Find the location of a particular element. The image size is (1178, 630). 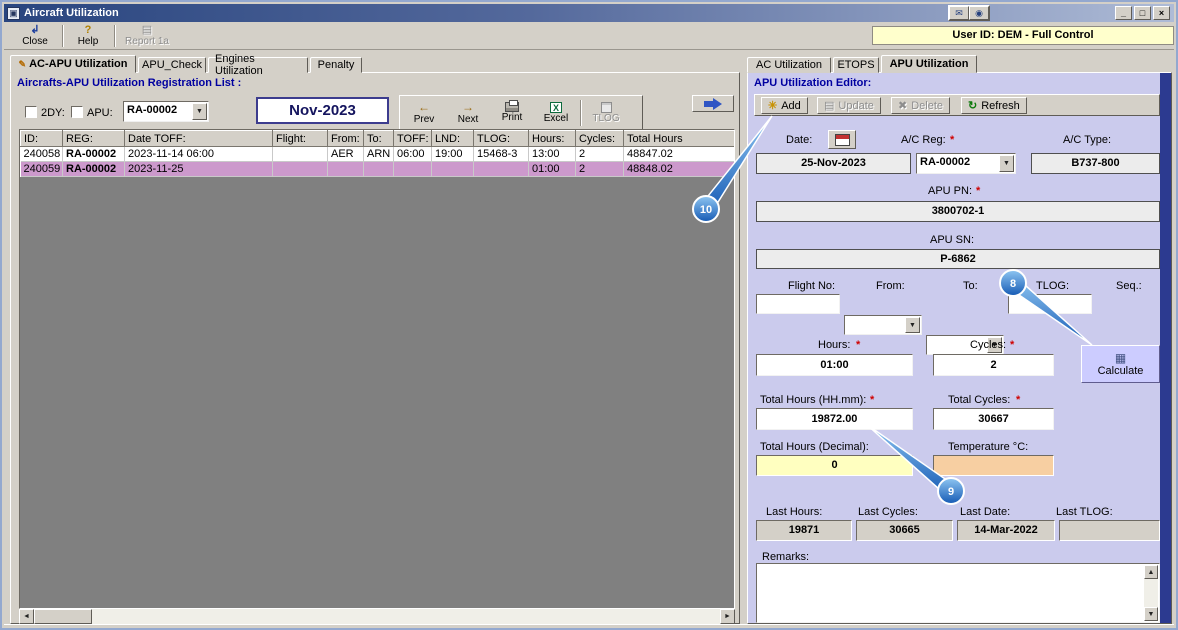

go-button is located at coordinates (713, 103).